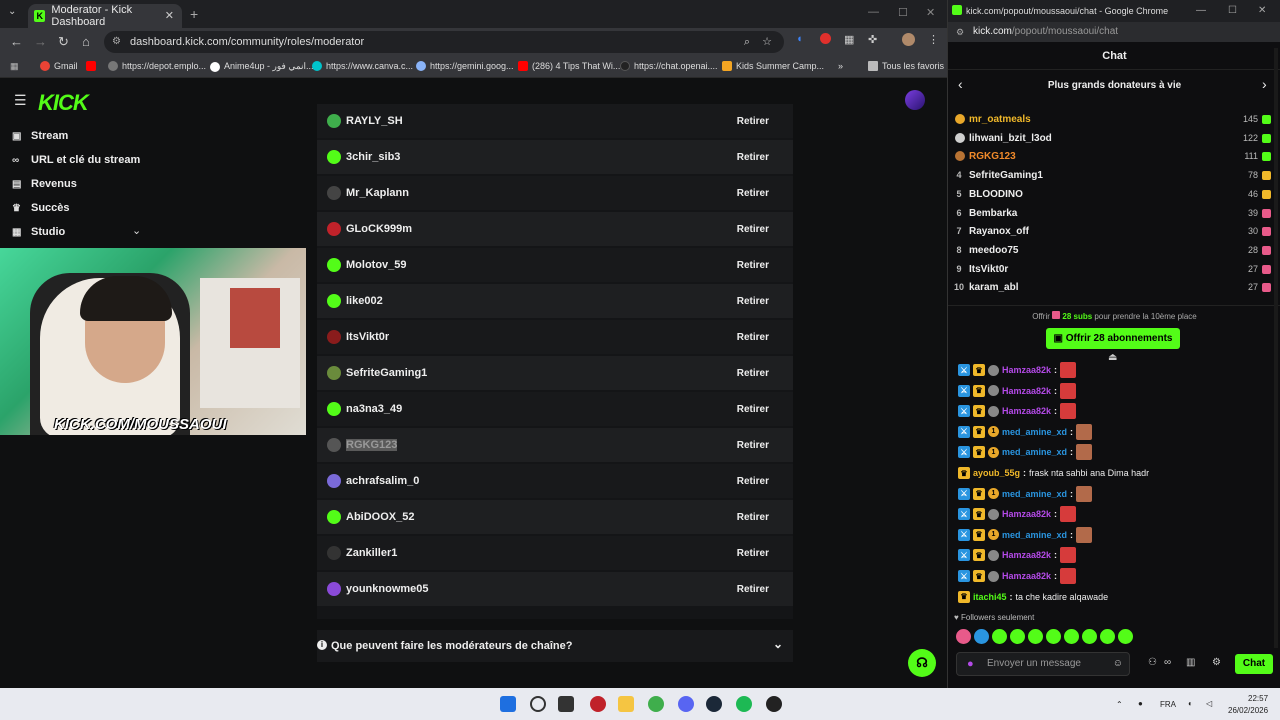 The height and width of the screenshot is (720, 1280). What do you see at coordinates (1006, 175) in the screenshot?
I see `leaderboard-username: SefriteGaming1` at bounding box center [1006, 175].